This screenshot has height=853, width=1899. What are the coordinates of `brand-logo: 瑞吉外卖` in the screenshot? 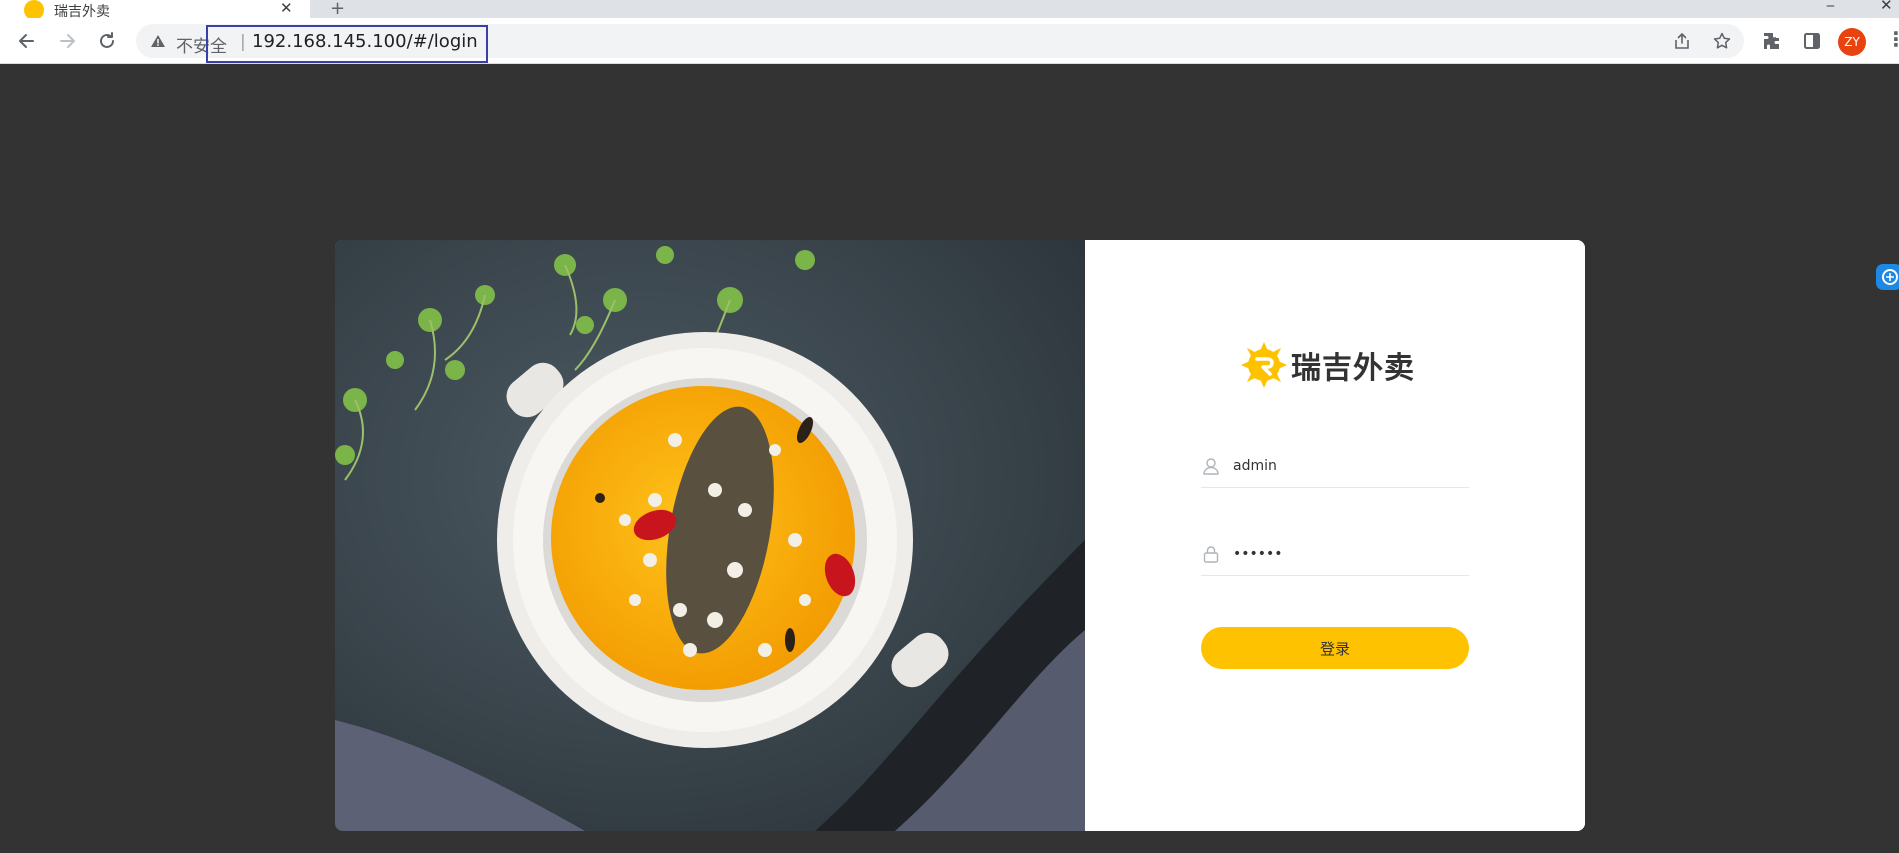 It's located at (1328, 365).